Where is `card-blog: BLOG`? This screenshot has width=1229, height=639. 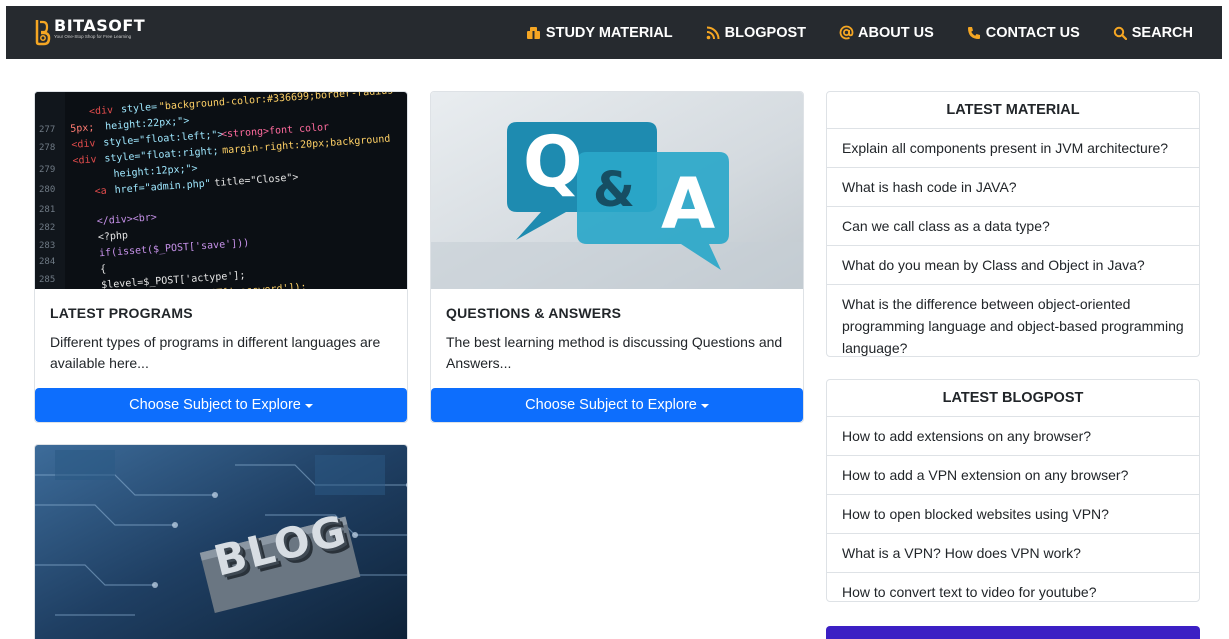 card-blog: BLOG is located at coordinates (221, 541).